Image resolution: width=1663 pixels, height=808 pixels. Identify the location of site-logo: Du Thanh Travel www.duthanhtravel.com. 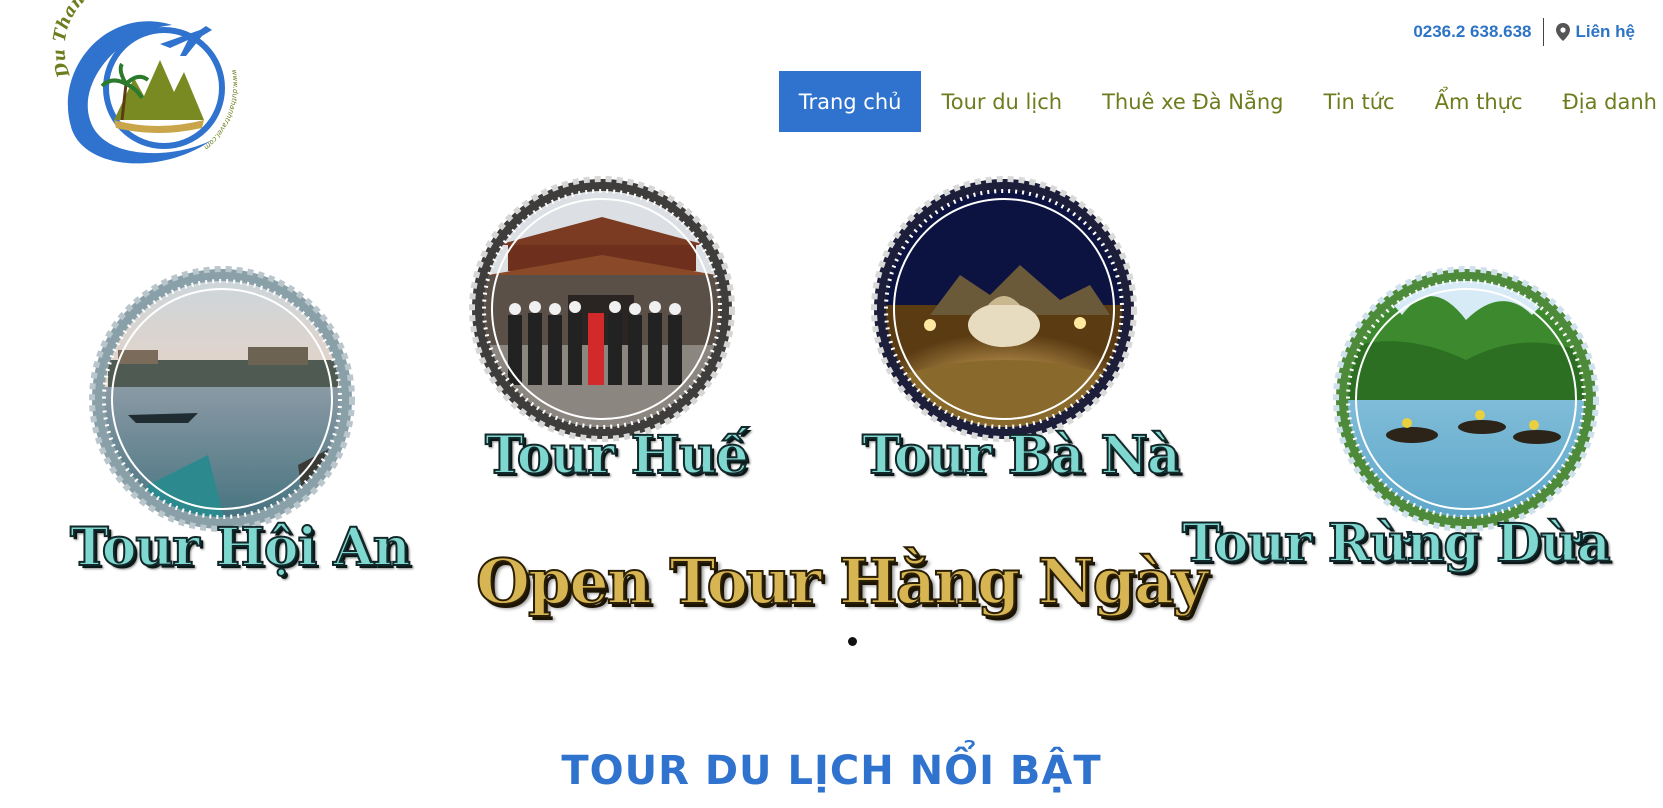
(147, 87).